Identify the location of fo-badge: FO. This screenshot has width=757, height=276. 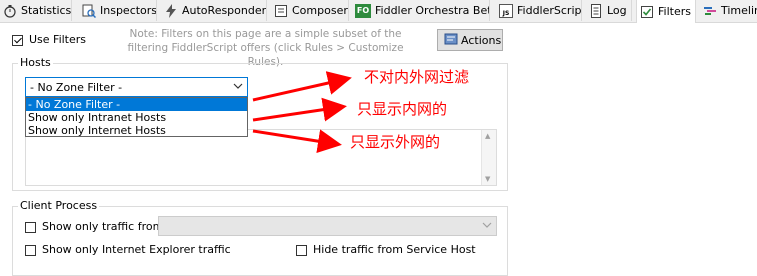
(363, 10).